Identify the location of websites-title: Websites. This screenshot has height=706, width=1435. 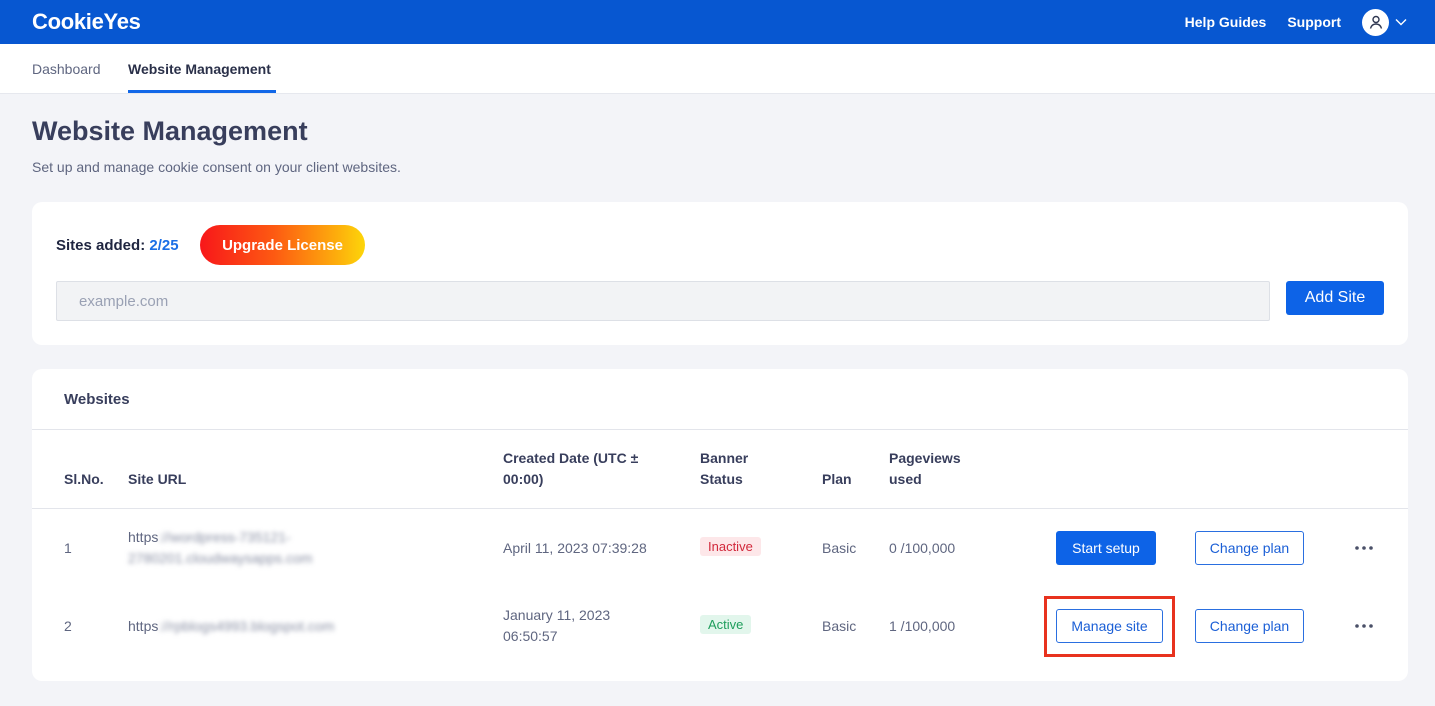
(97, 399).